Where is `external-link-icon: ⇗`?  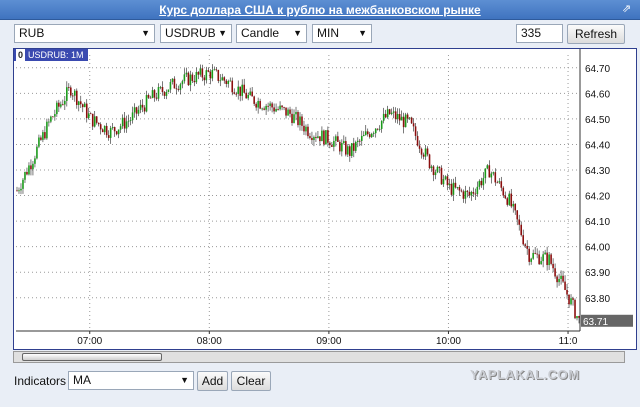 external-link-icon: ⇗ is located at coordinates (628, 9).